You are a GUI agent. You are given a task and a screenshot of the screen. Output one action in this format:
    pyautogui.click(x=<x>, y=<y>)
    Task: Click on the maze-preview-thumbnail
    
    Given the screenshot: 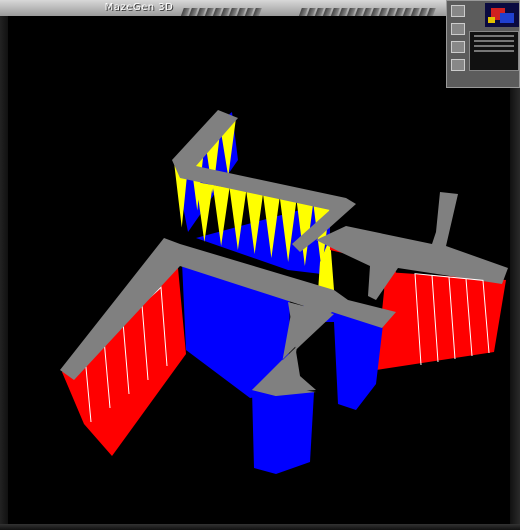 What is the action you would take?
    pyautogui.click(x=483, y=44)
    